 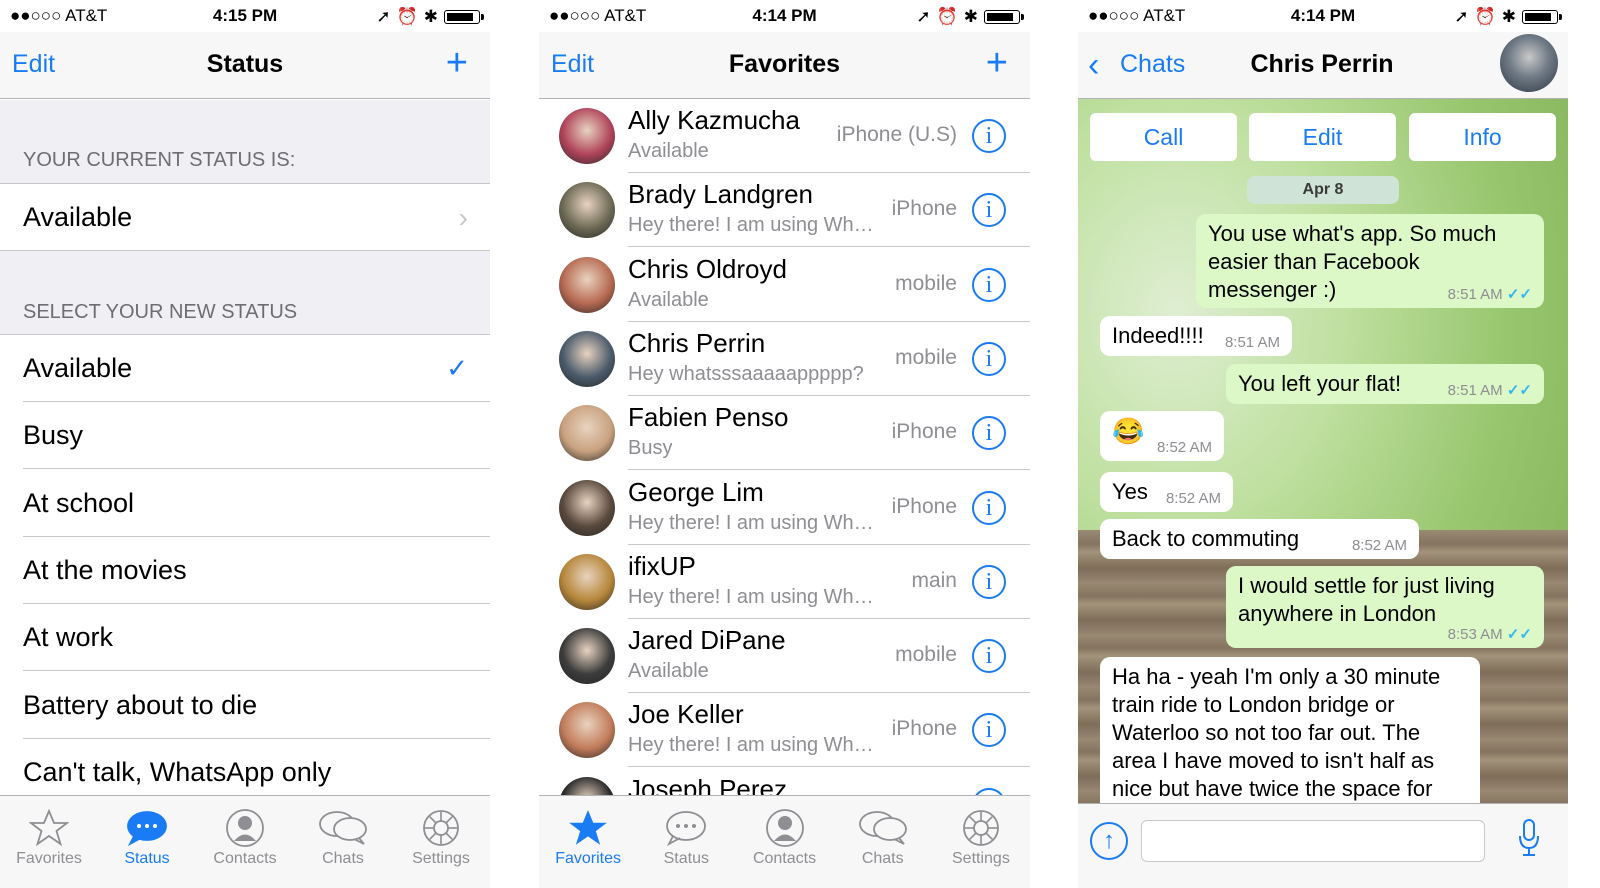 What do you see at coordinates (784, 284) in the screenshot?
I see `favorite-row: Chris Oldroyd Available mobile i` at bounding box center [784, 284].